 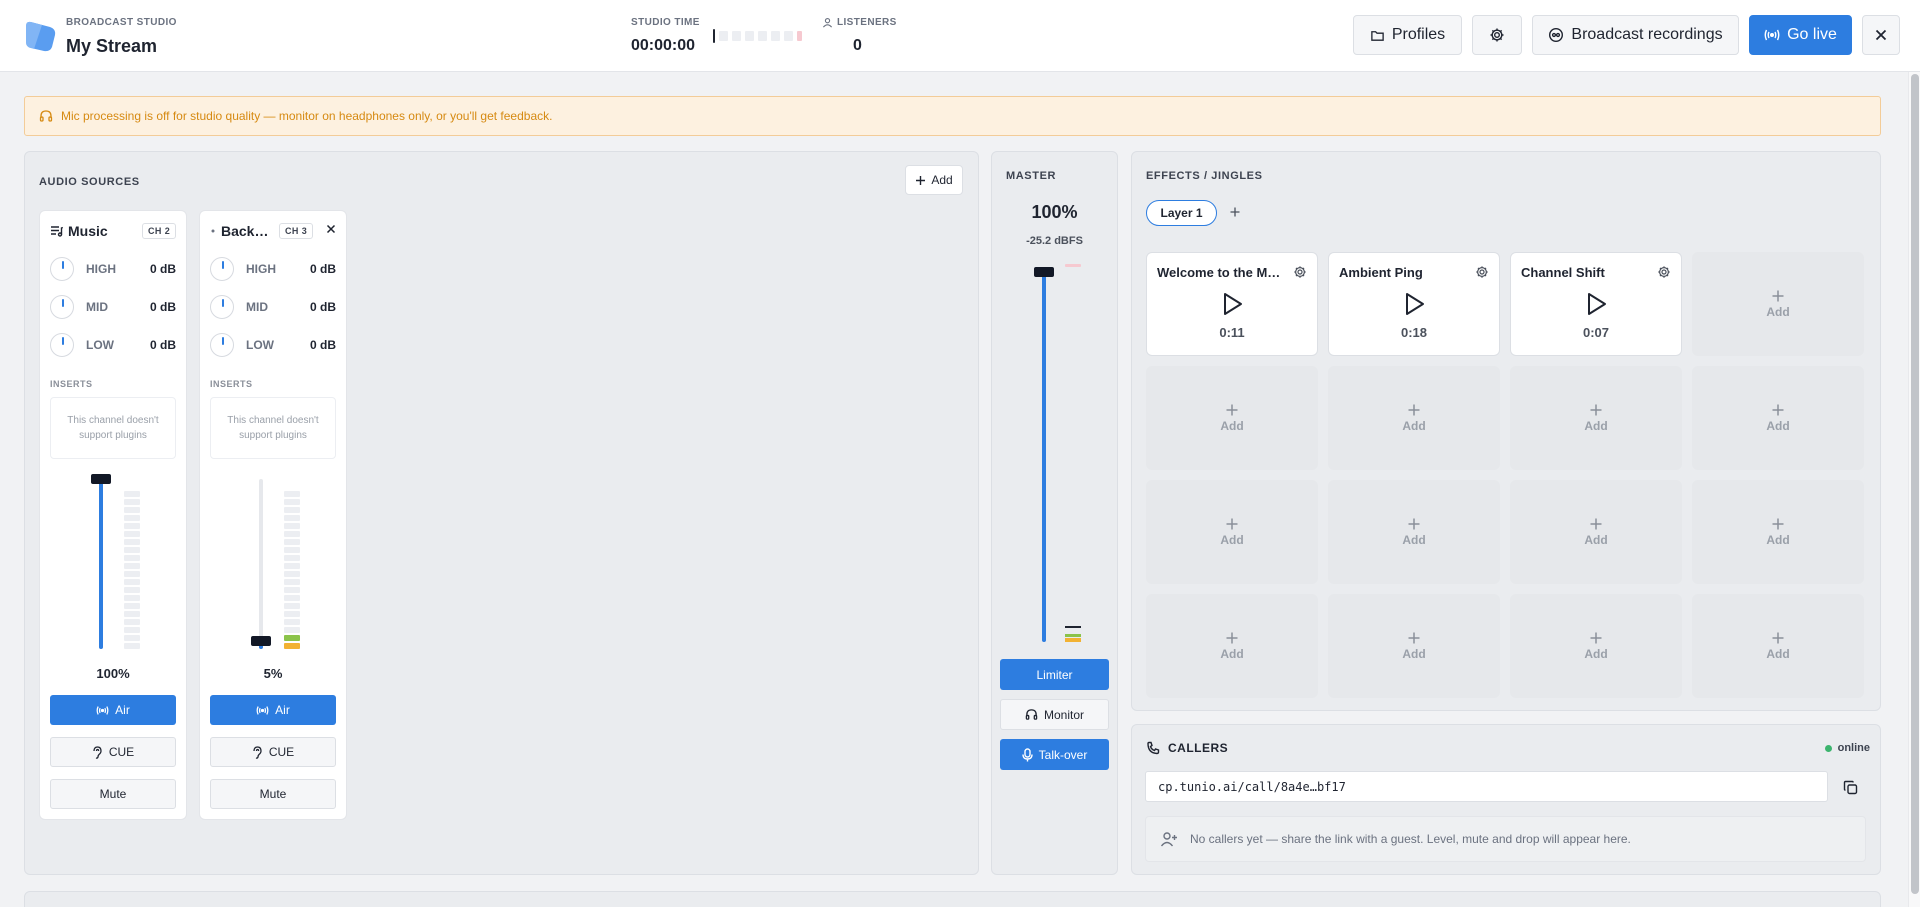 What do you see at coordinates (1800, 35) in the screenshot?
I see `go-live-button: Go live` at bounding box center [1800, 35].